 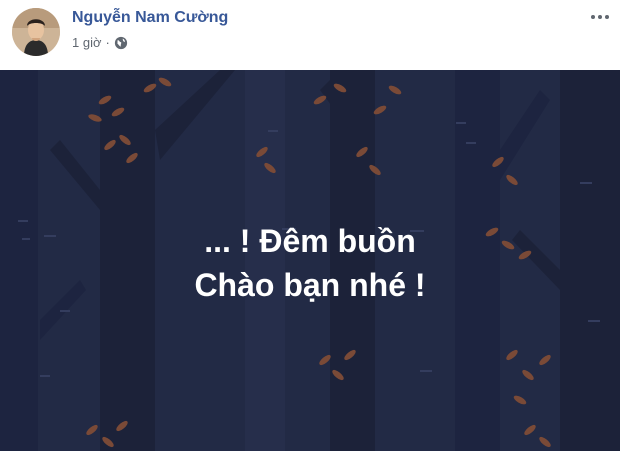 I want to click on post-text-line-2: Chào bạn nhé !, so click(x=310, y=284).